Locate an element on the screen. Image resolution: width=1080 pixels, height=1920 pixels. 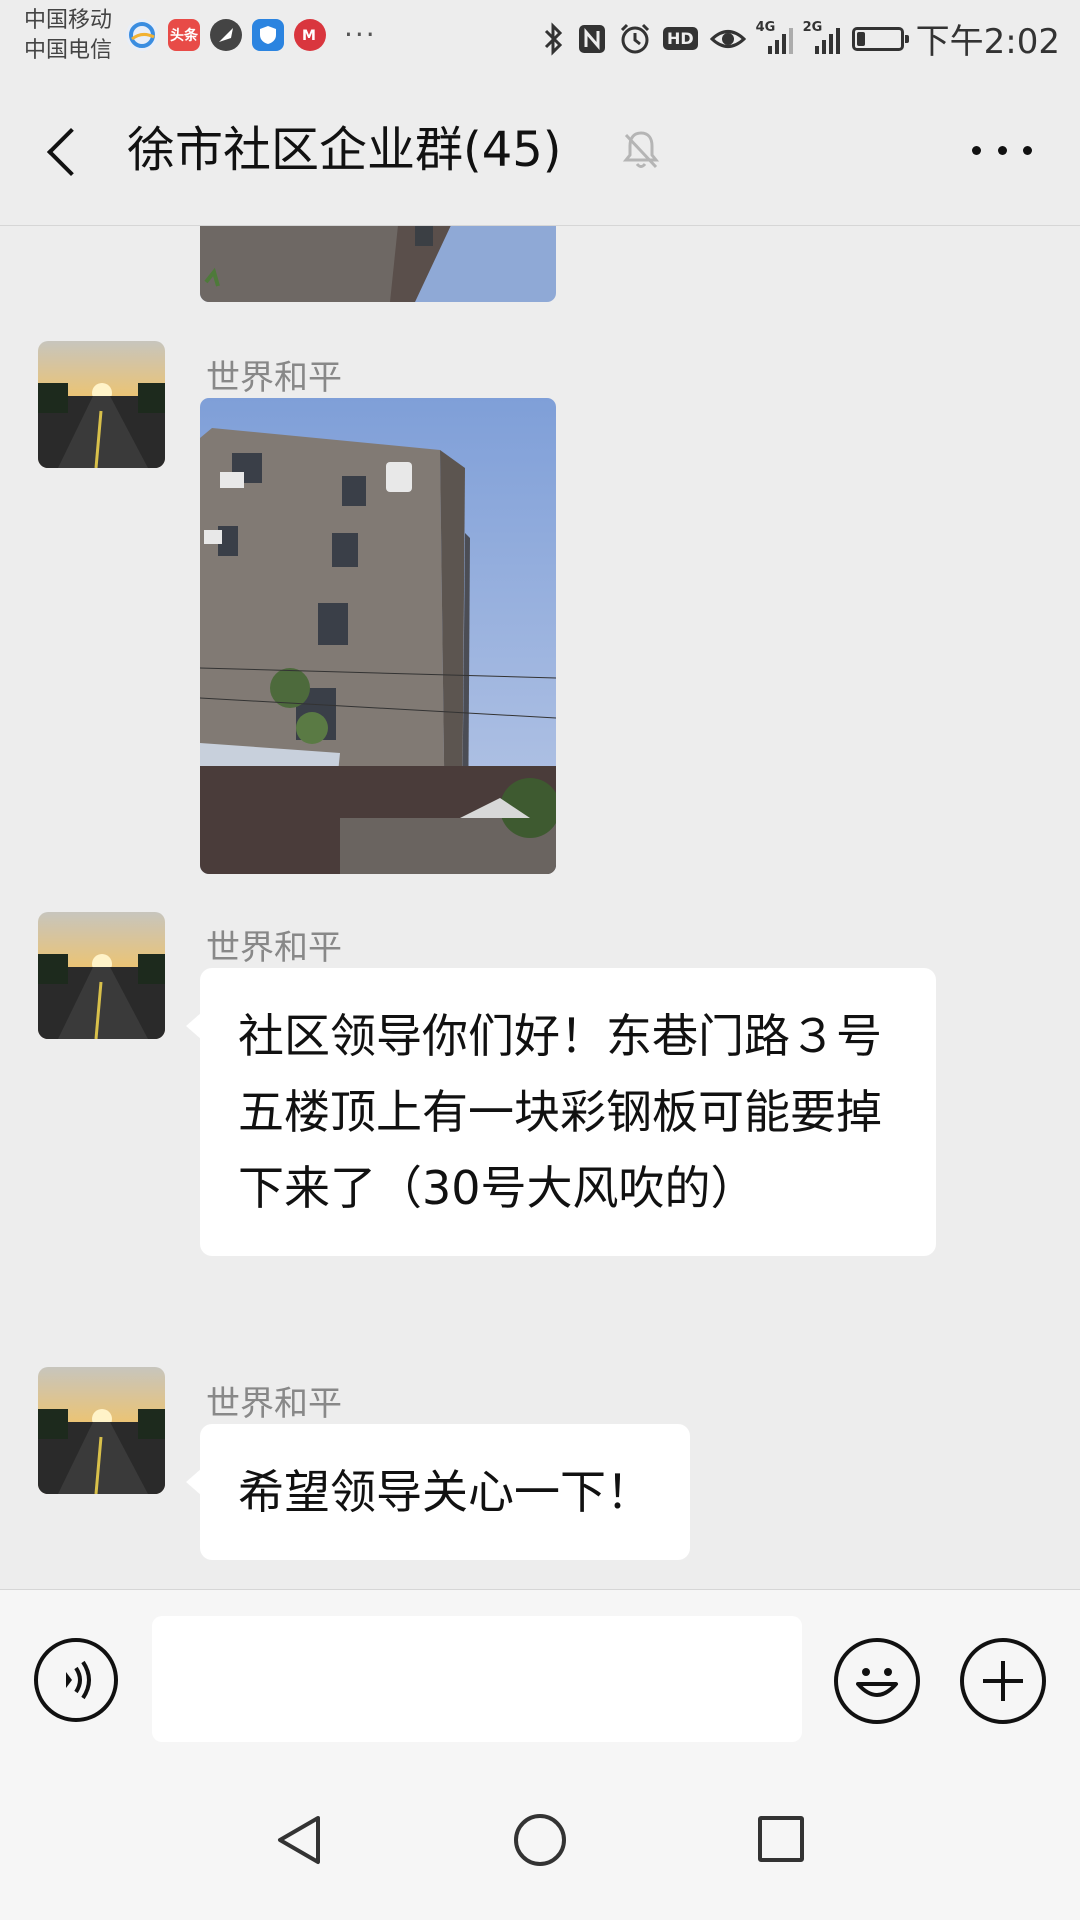
chat-title: 徐市社区企业群(45) is located at coordinates (344, 150).